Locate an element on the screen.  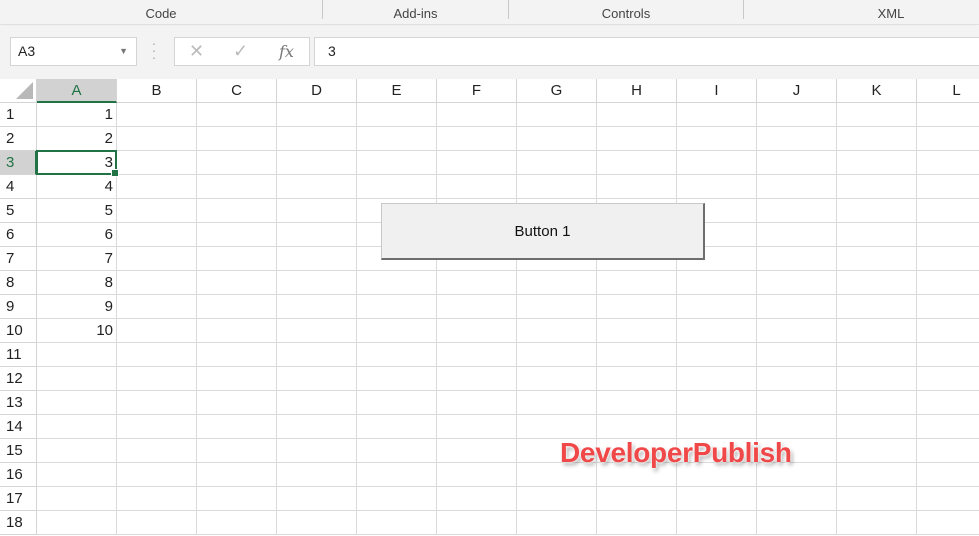
cell-g10 is located at coordinates (557, 331).